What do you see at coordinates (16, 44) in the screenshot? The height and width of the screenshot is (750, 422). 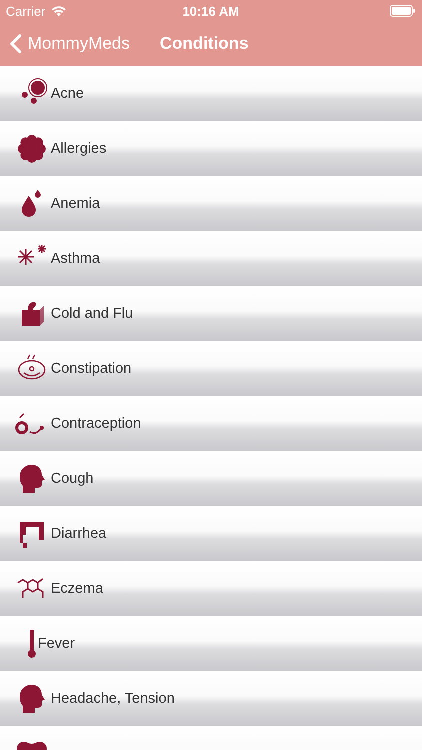 I see `chevron-left-icon` at bounding box center [16, 44].